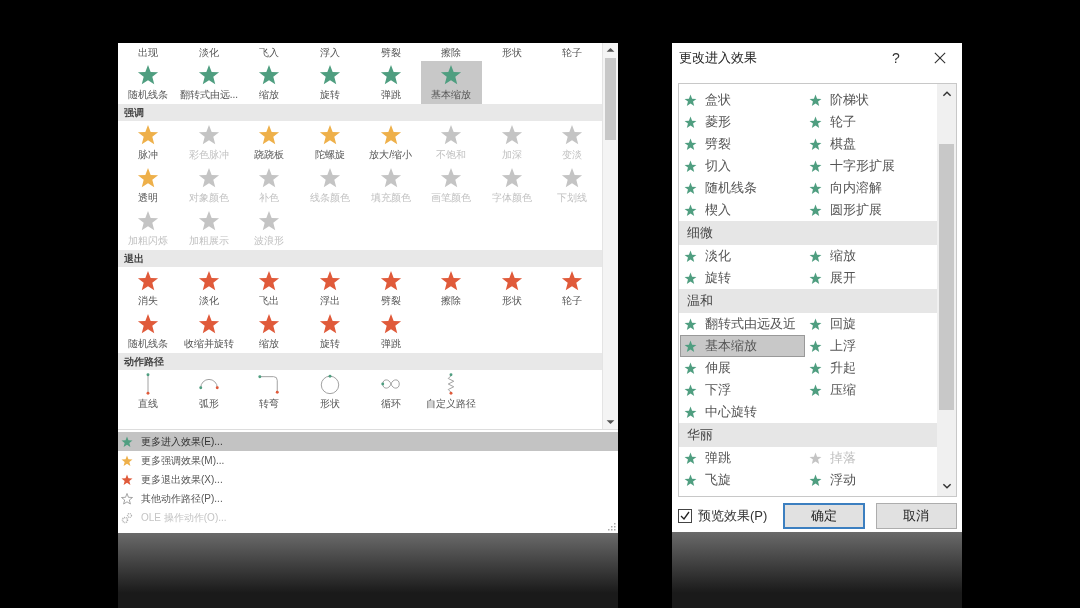 The width and height of the screenshot is (1080, 608). What do you see at coordinates (742, 122) in the screenshot?
I see `effect-option: 菱形` at bounding box center [742, 122].